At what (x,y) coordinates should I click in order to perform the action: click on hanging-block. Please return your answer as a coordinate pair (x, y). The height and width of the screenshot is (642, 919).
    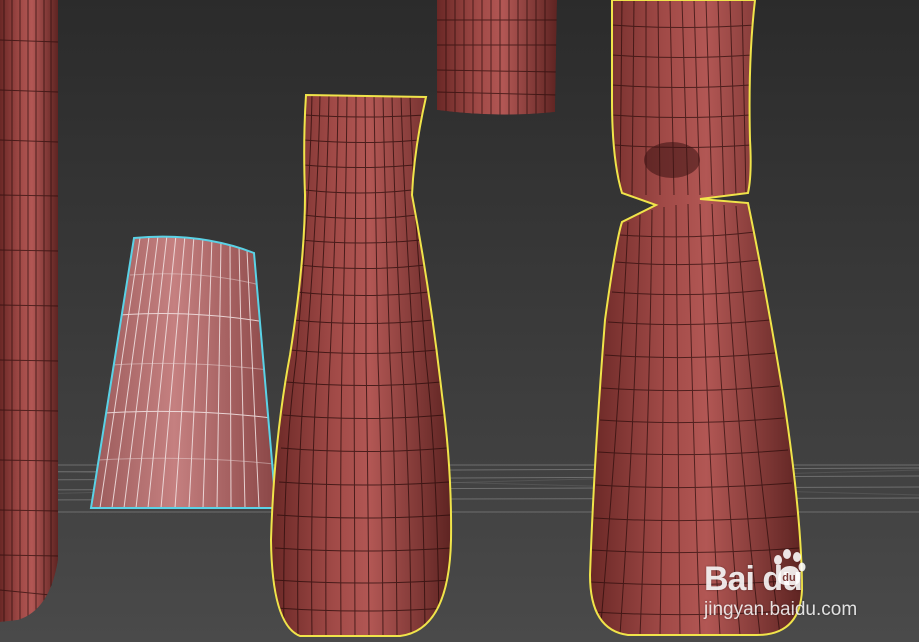
    Looking at the image, I should click on (497, 57).